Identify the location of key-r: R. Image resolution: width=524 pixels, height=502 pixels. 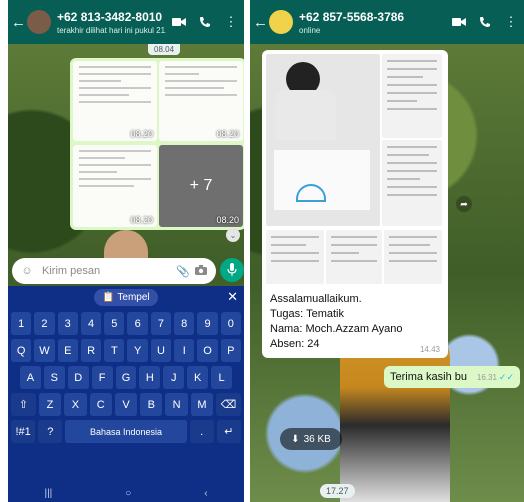
(91, 350).